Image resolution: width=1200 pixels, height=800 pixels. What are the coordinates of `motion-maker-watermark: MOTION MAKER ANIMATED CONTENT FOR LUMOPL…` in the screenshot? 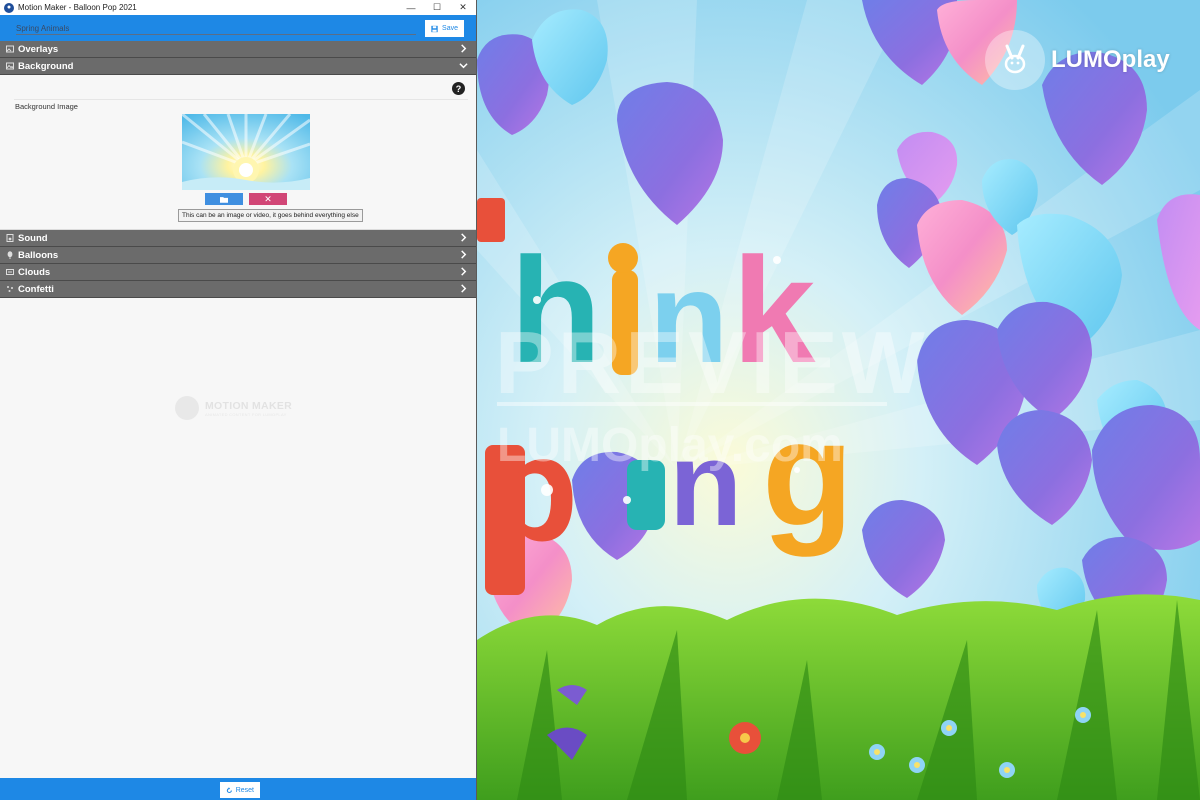 It's located at (233, 408).